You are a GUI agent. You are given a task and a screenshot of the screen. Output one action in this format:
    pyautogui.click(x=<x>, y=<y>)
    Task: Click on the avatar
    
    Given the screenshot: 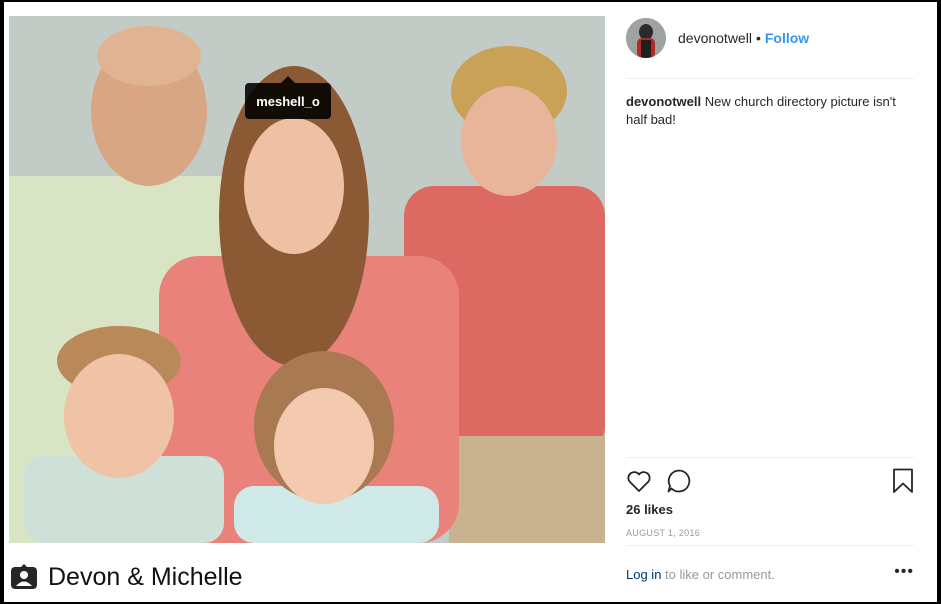 What is the action you would take?
    pyautogui.click(x=646, y=38)
    